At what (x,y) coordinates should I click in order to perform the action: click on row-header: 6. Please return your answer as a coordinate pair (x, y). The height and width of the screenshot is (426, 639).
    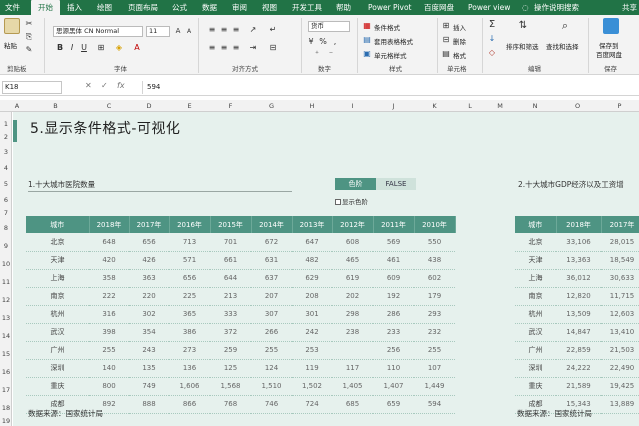
    Looking at the image, I should click on (6, 200).